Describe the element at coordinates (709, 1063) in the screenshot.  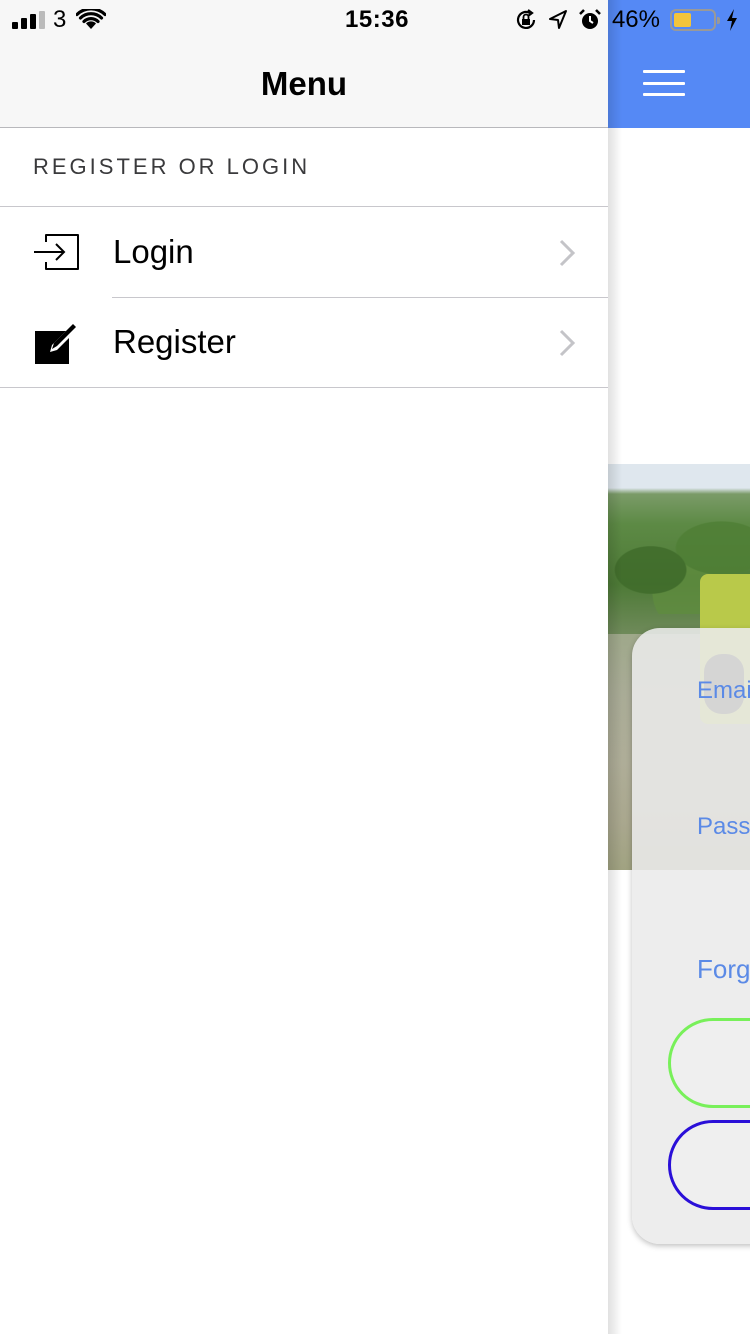
I see `login-button` at that location.